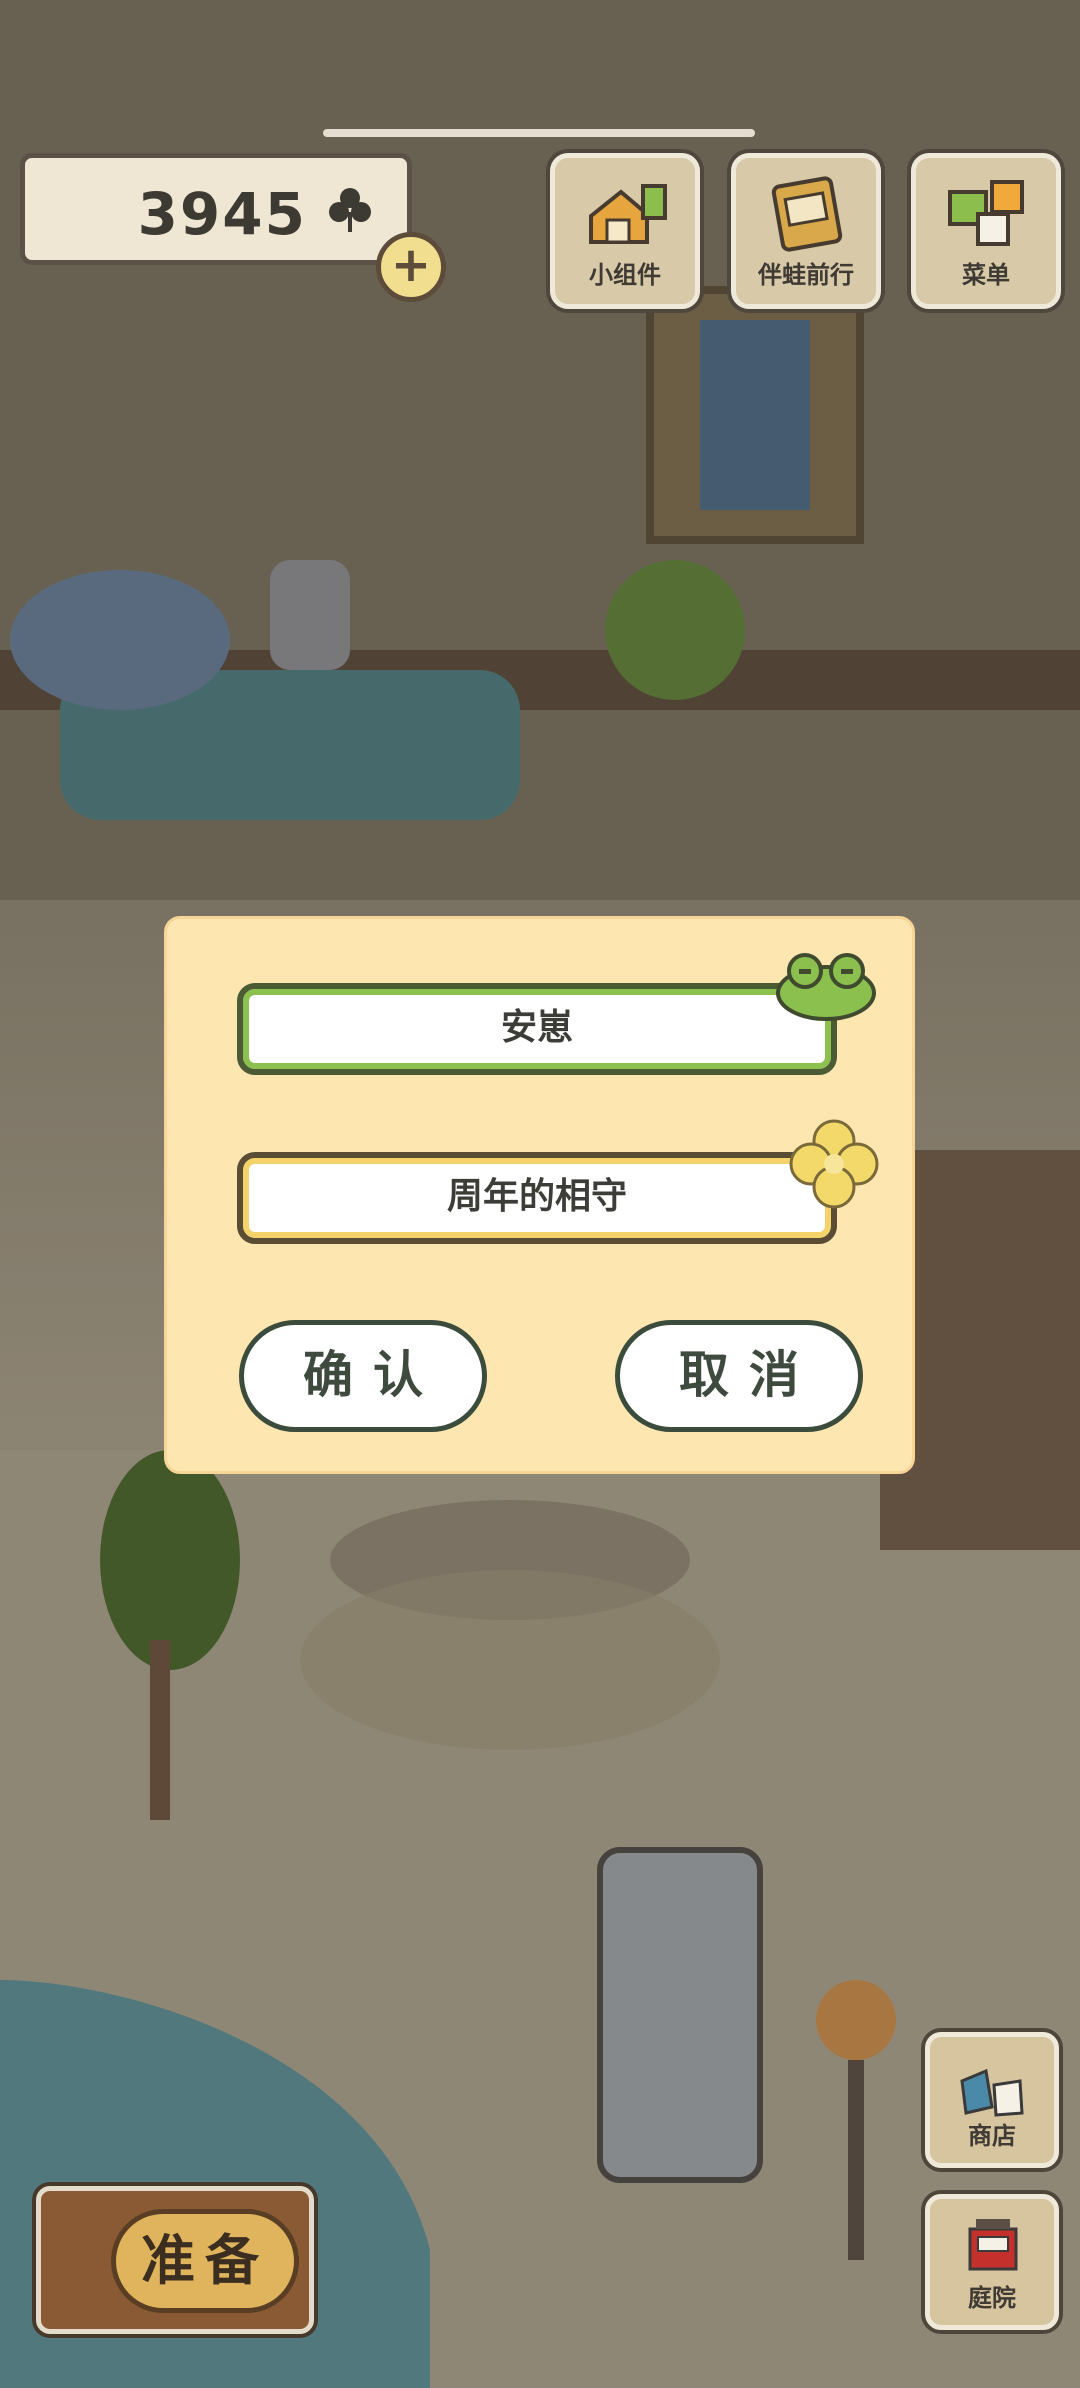 This screenshot has width=1080, height=2388. I want to click on frog-name-input: 安崽, so click(537, 1029).